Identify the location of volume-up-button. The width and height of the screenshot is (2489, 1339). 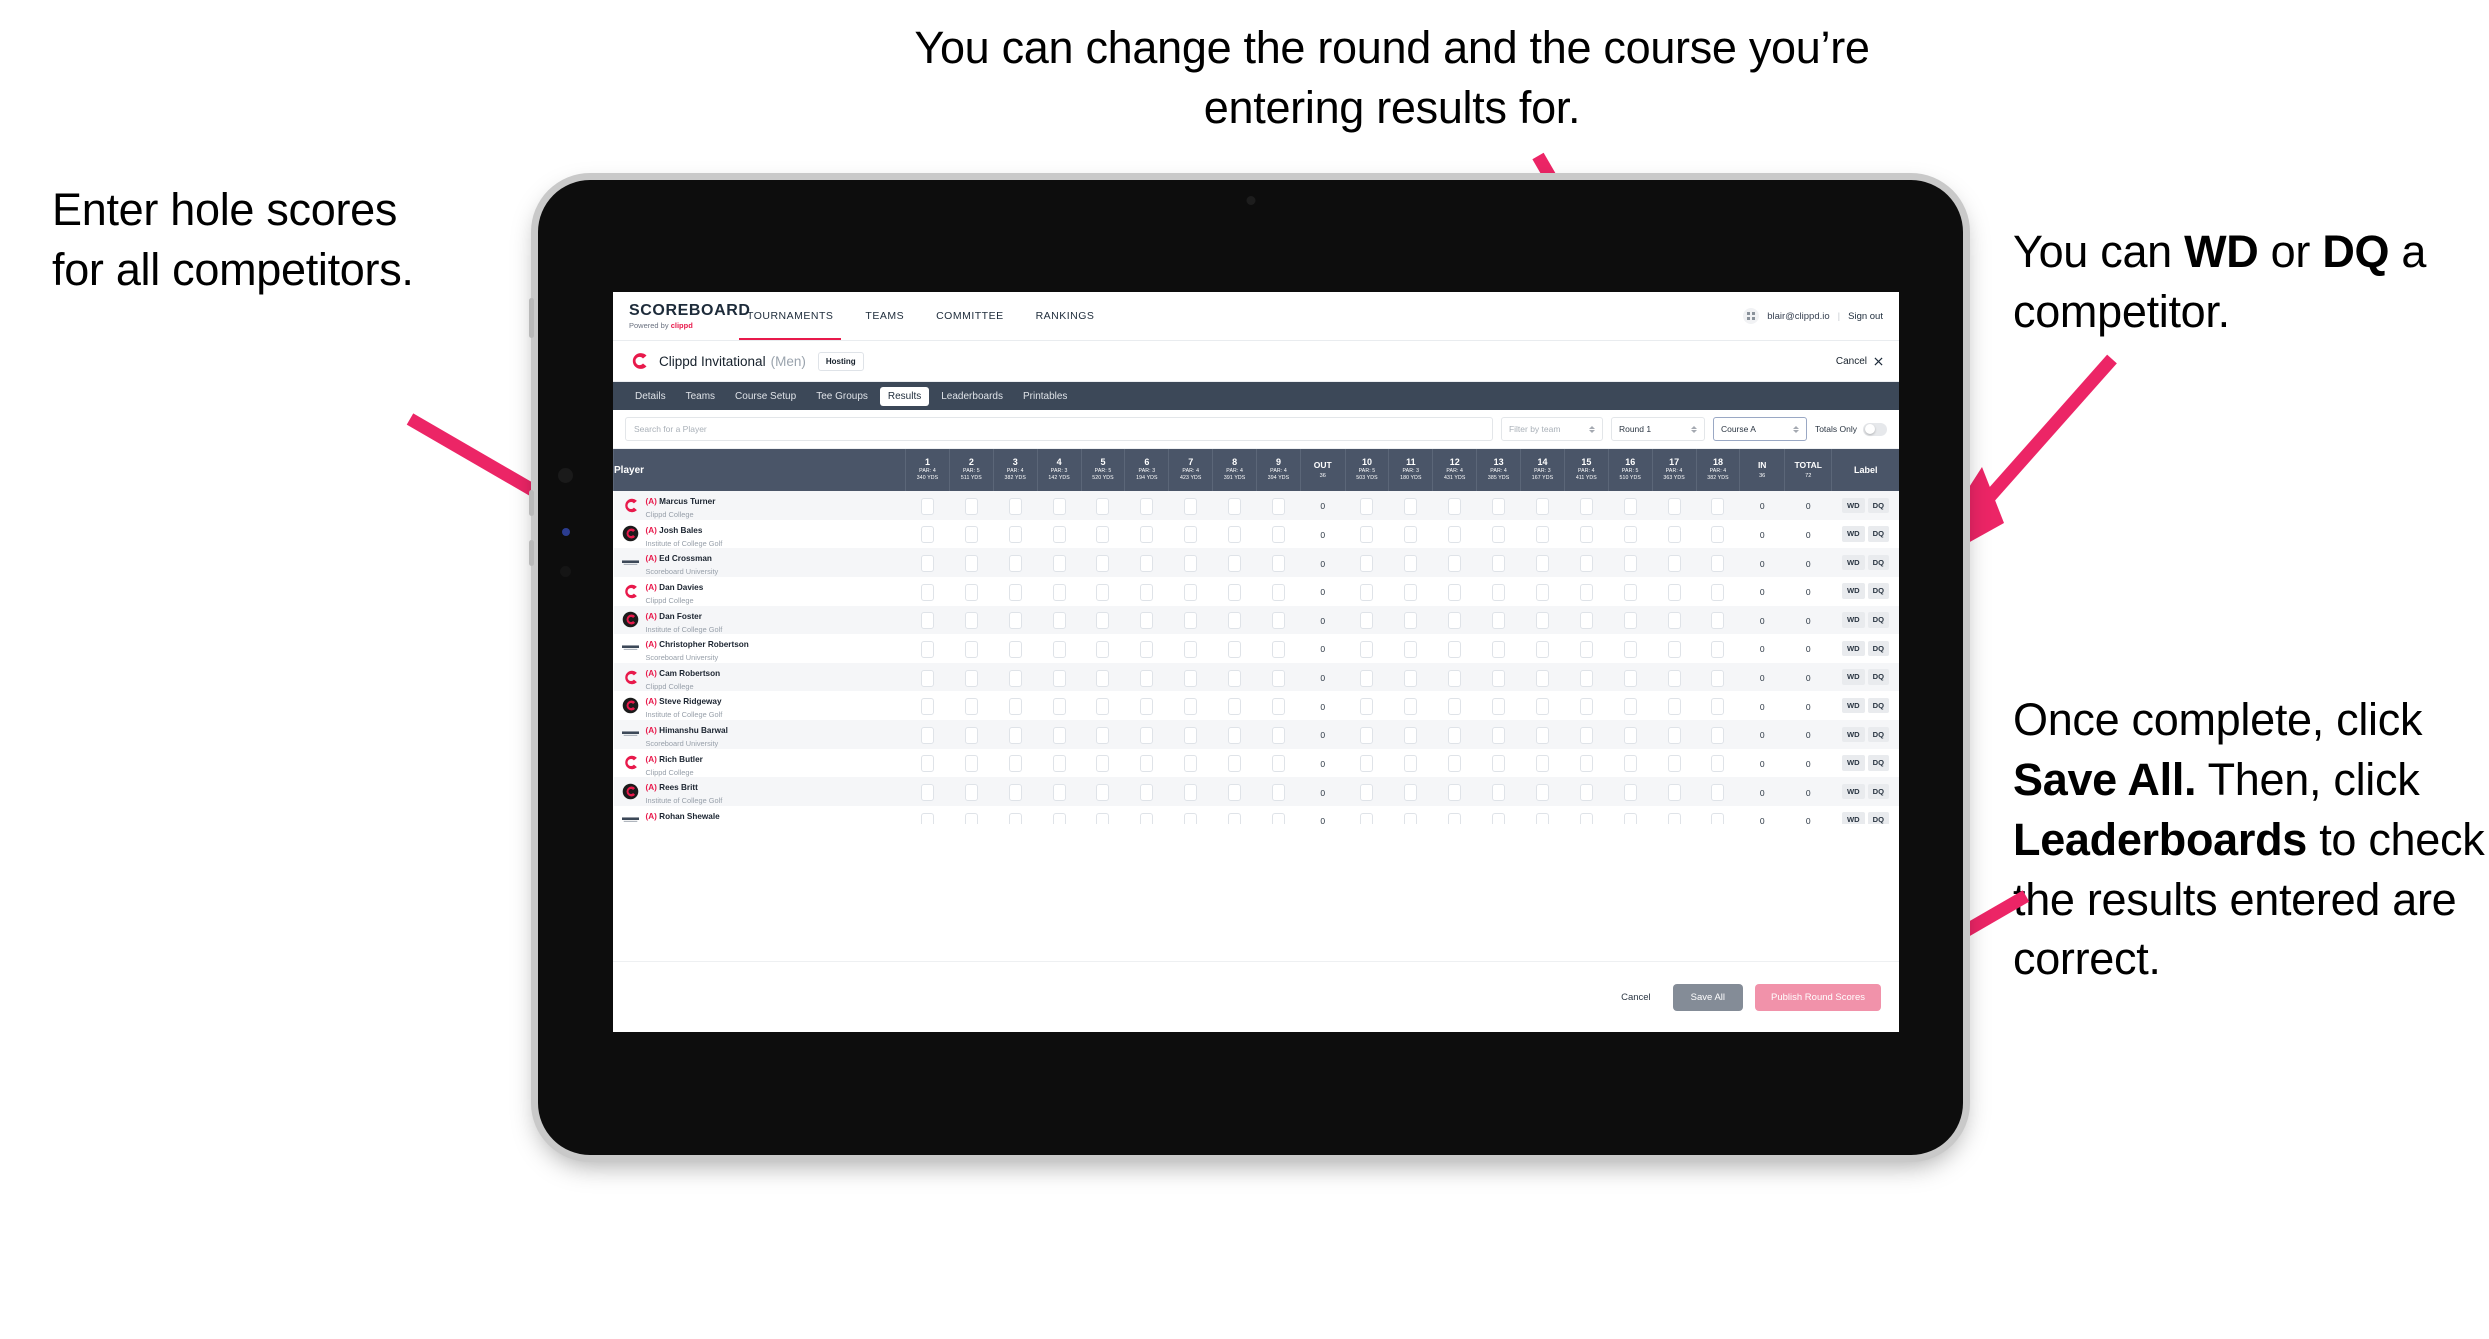
(531, 503).